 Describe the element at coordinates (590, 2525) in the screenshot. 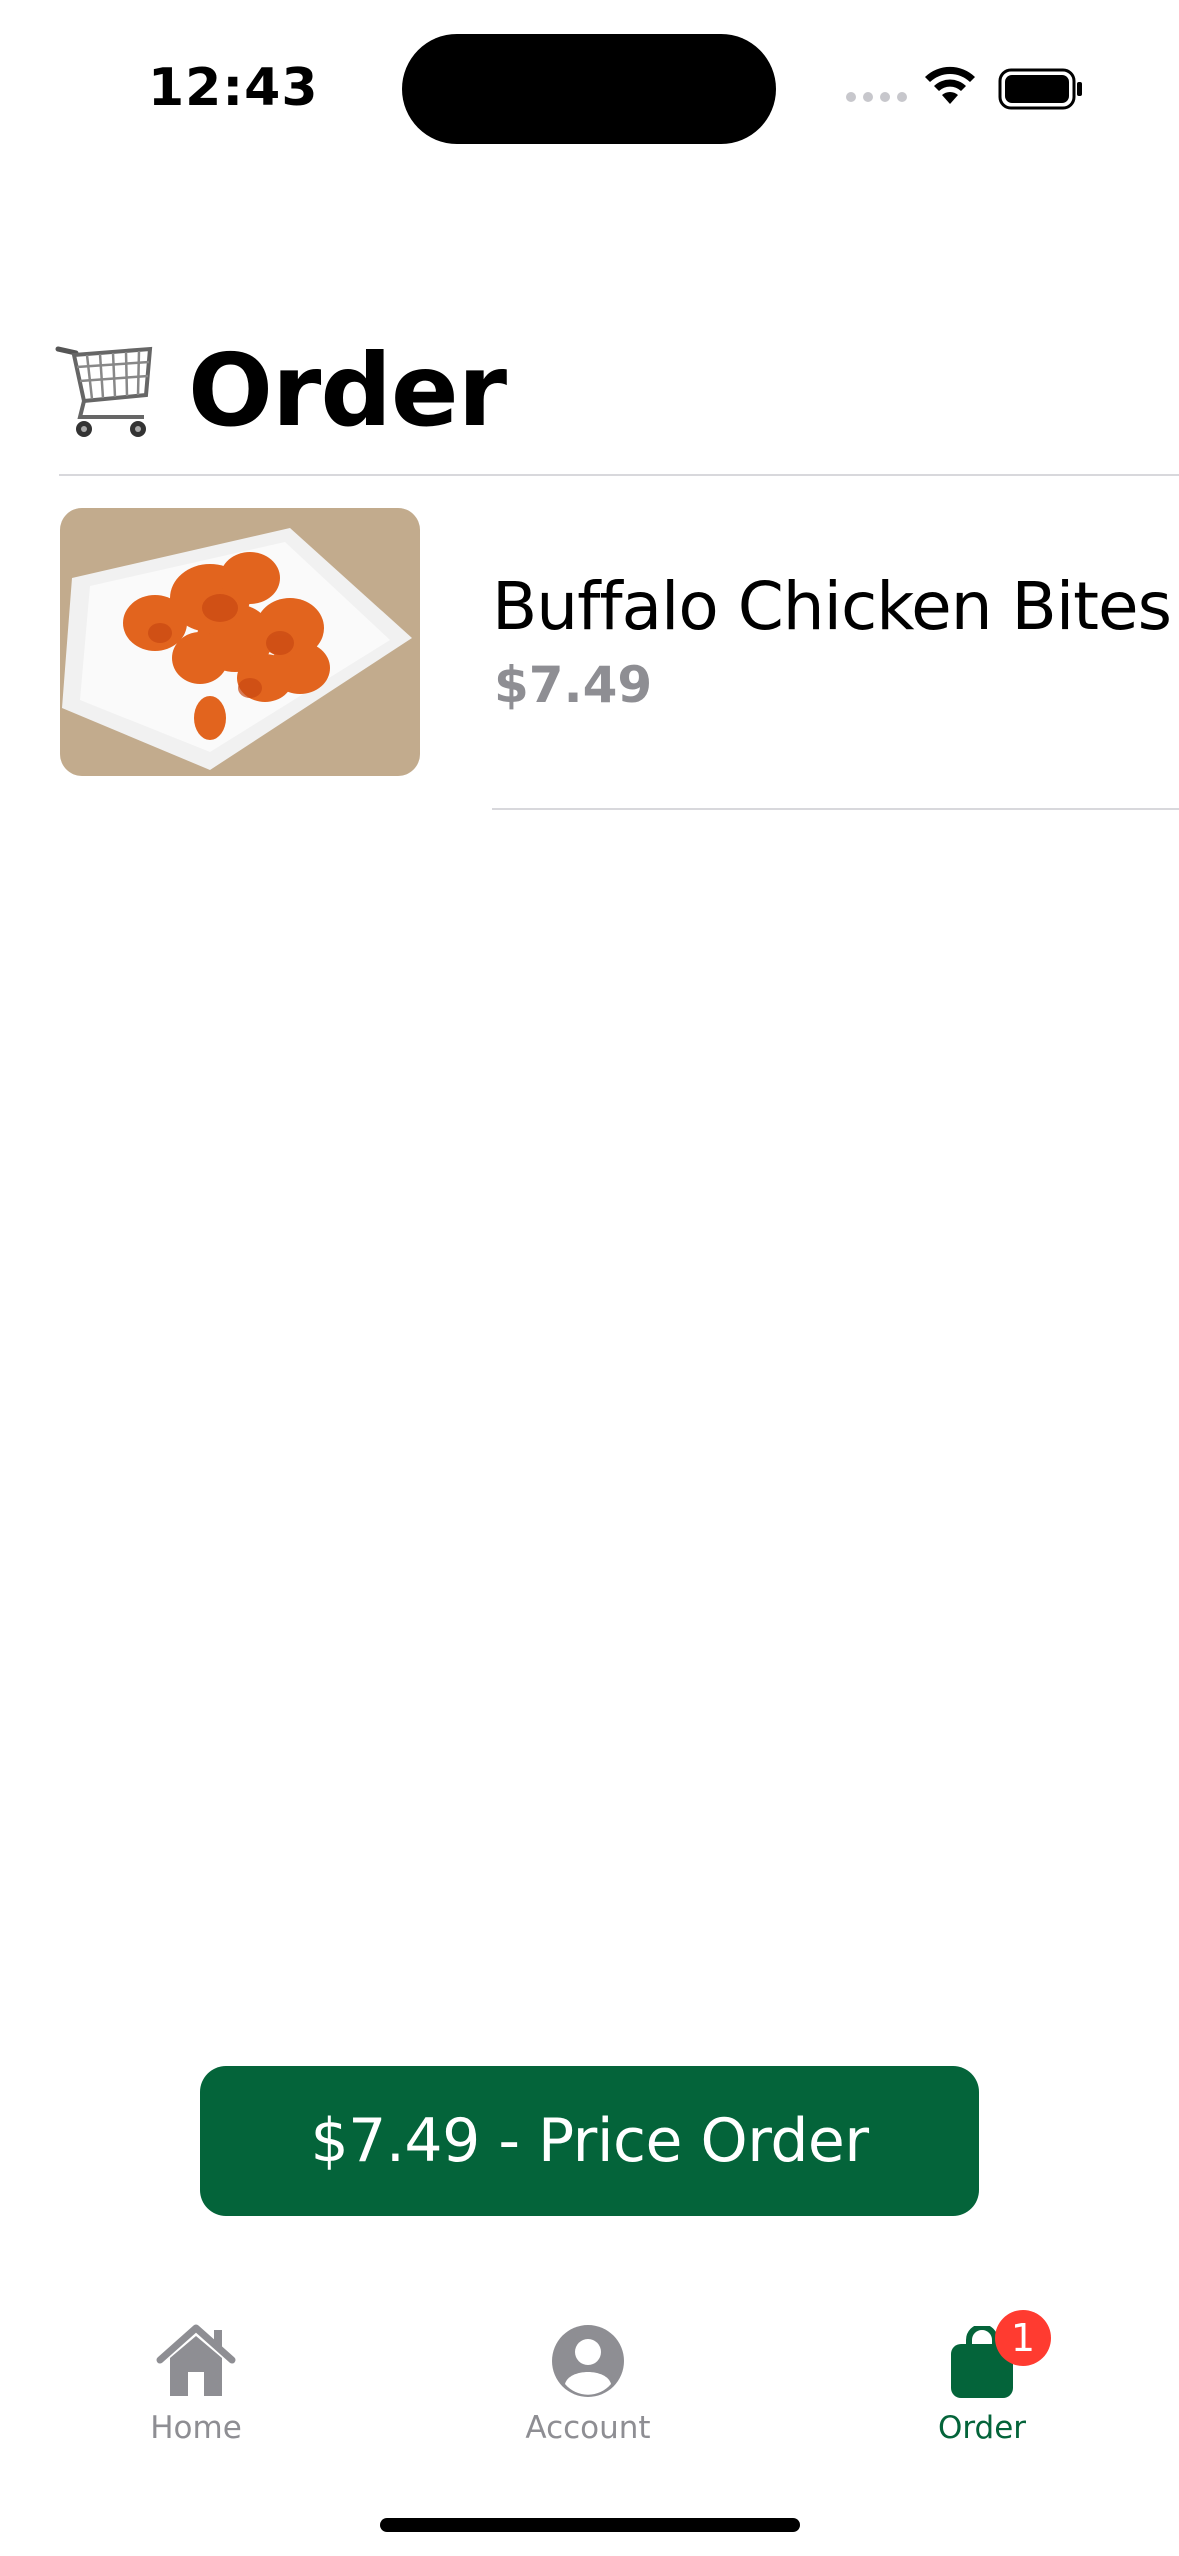

I see `home-indicator` at that location.